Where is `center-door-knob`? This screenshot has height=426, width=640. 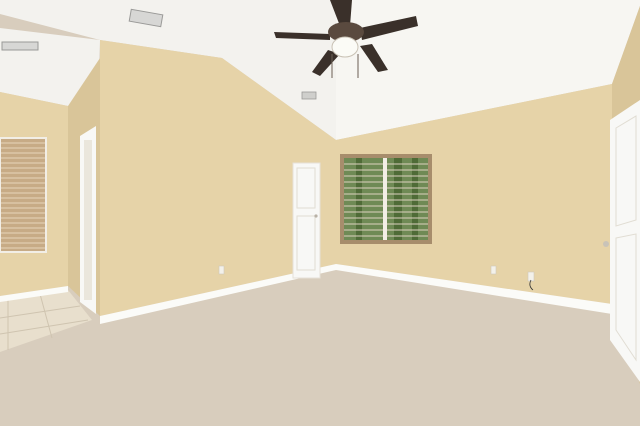 center-door-knob is located at coordinates (316, 216).